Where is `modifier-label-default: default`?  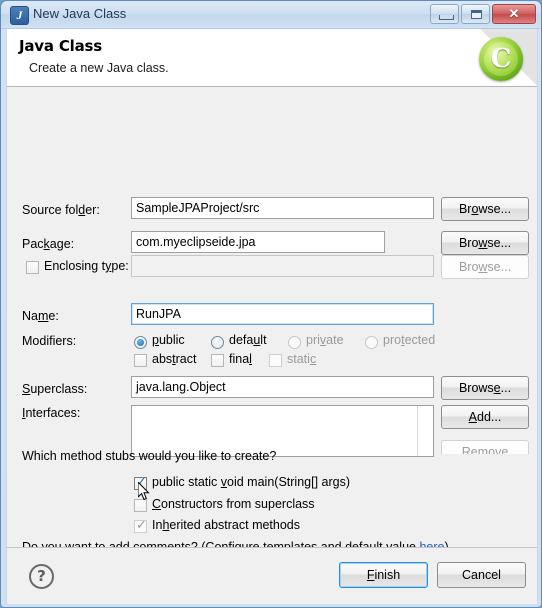
modifier-label-default: default is located at coordinates (248, 340).